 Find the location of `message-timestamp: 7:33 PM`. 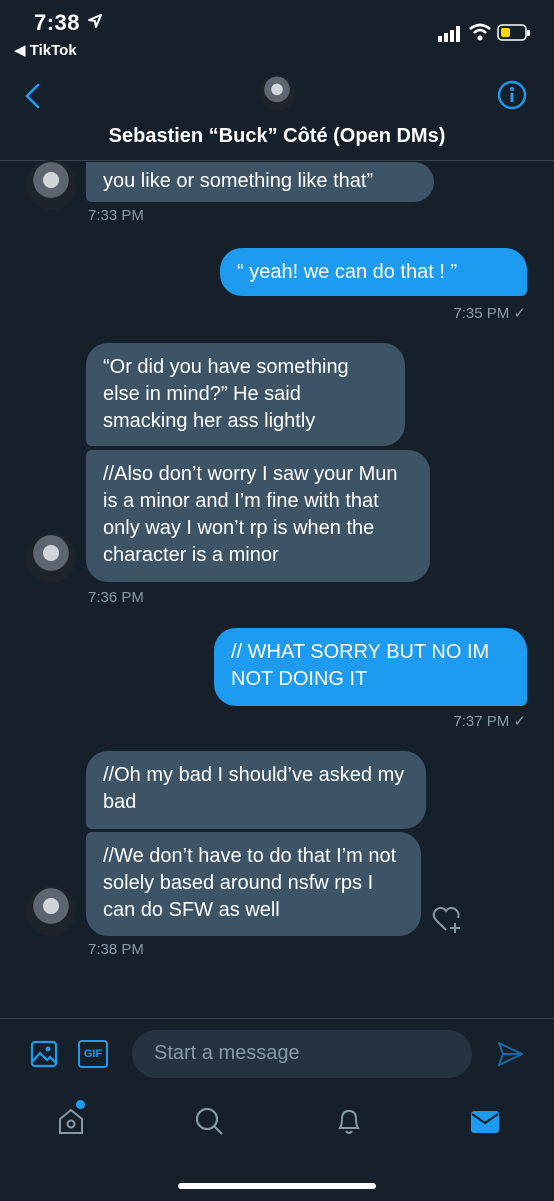

message-timestamp: 7:33 PM is located at coordinates (116, 215).